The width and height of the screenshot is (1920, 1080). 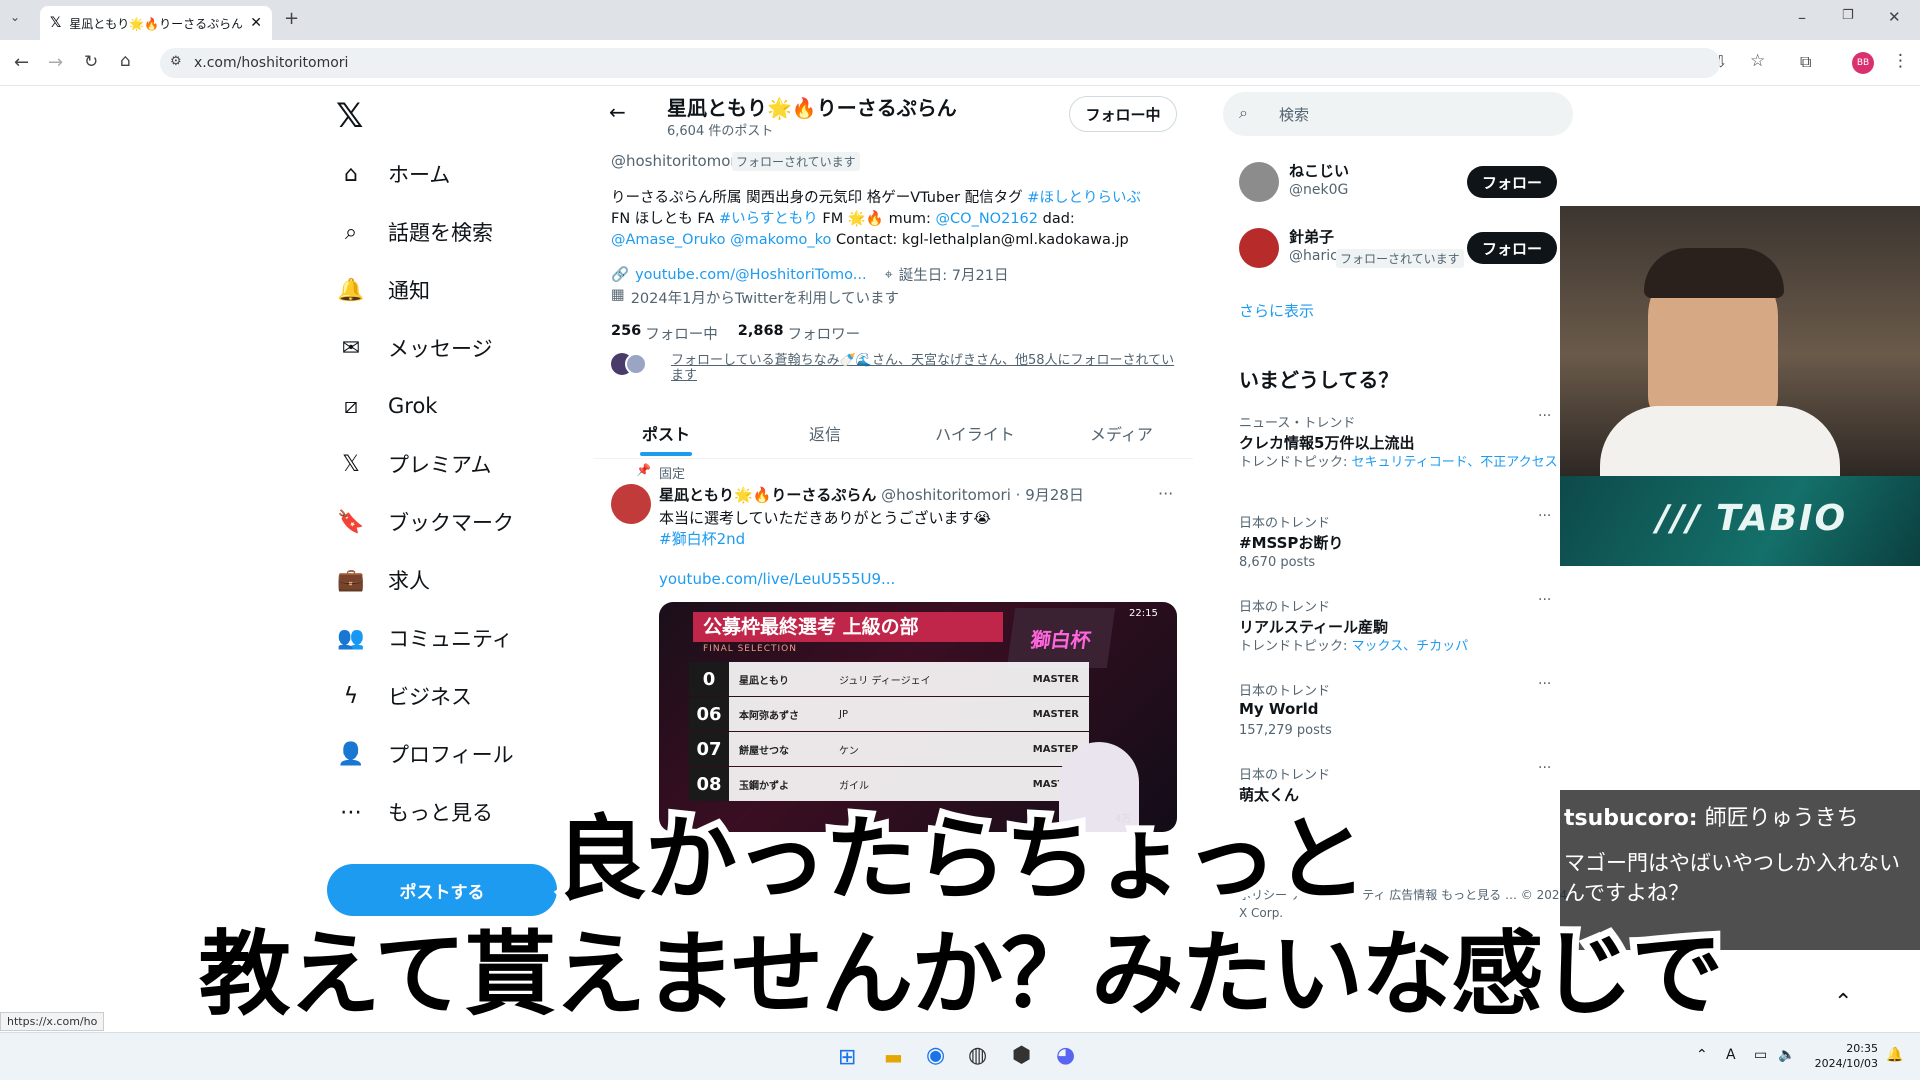 What do you see at coordinates (780, 240) in the screenshot?
I see `bio-mention-link: @makomo_ko` at bounding box center [780, 240].